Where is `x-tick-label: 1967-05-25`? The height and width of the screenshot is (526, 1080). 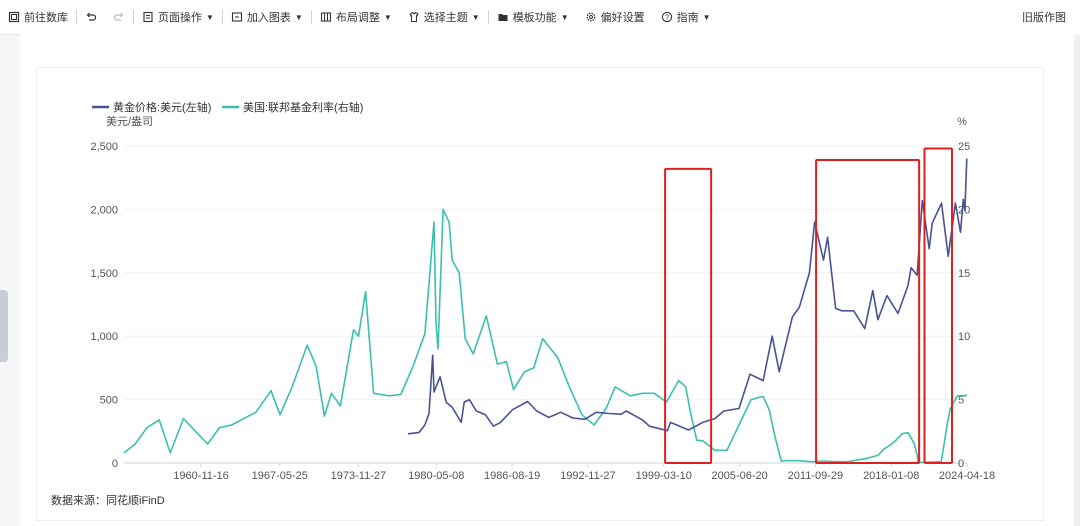
x-tick-label: 1967-05-25 is located at coordinates (280, 476).